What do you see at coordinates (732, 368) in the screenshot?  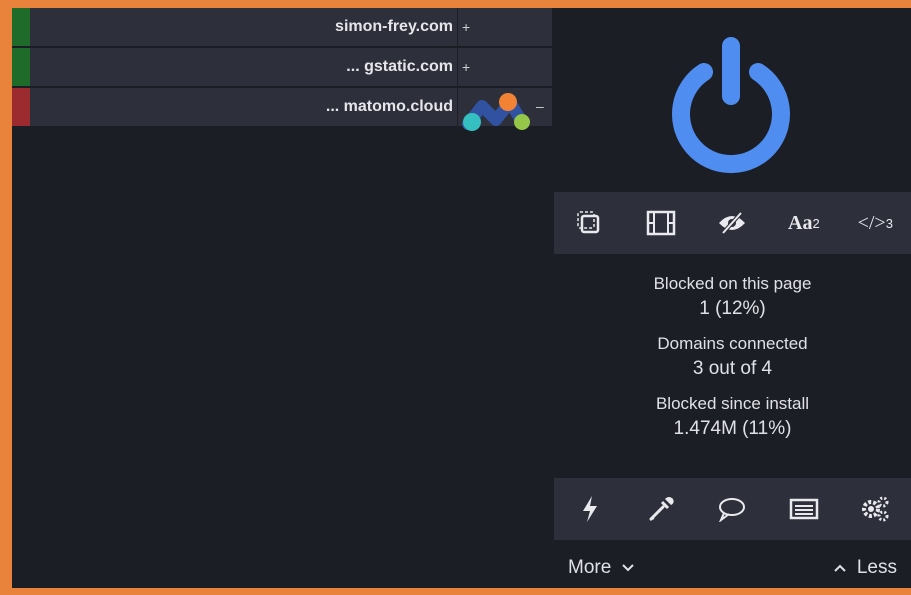 I see `domains-connected-value: 3 out of 4` at bounding box center [732, 368].